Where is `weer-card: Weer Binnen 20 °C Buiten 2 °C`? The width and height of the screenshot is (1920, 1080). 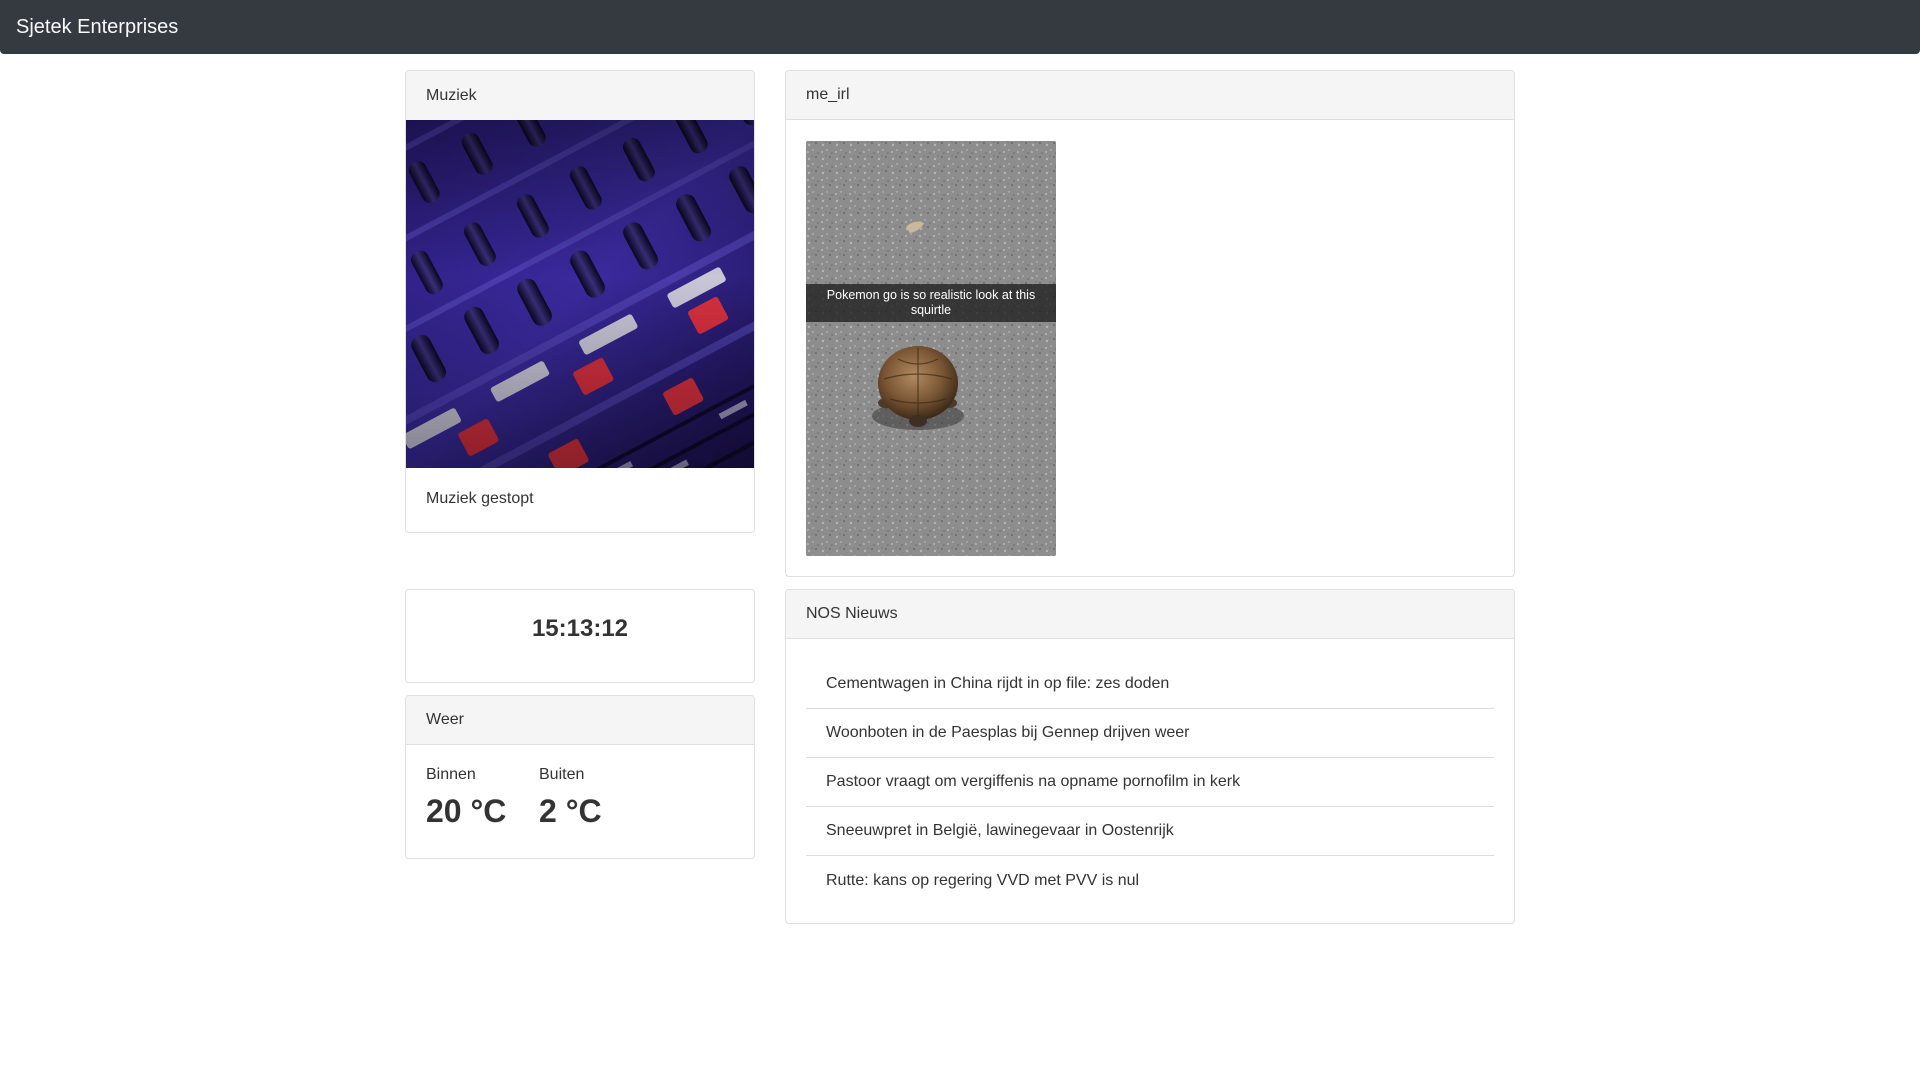 weer-card: Weer Binnen 20 °C Buiten 2 °C is located at coordinates (580, 777).